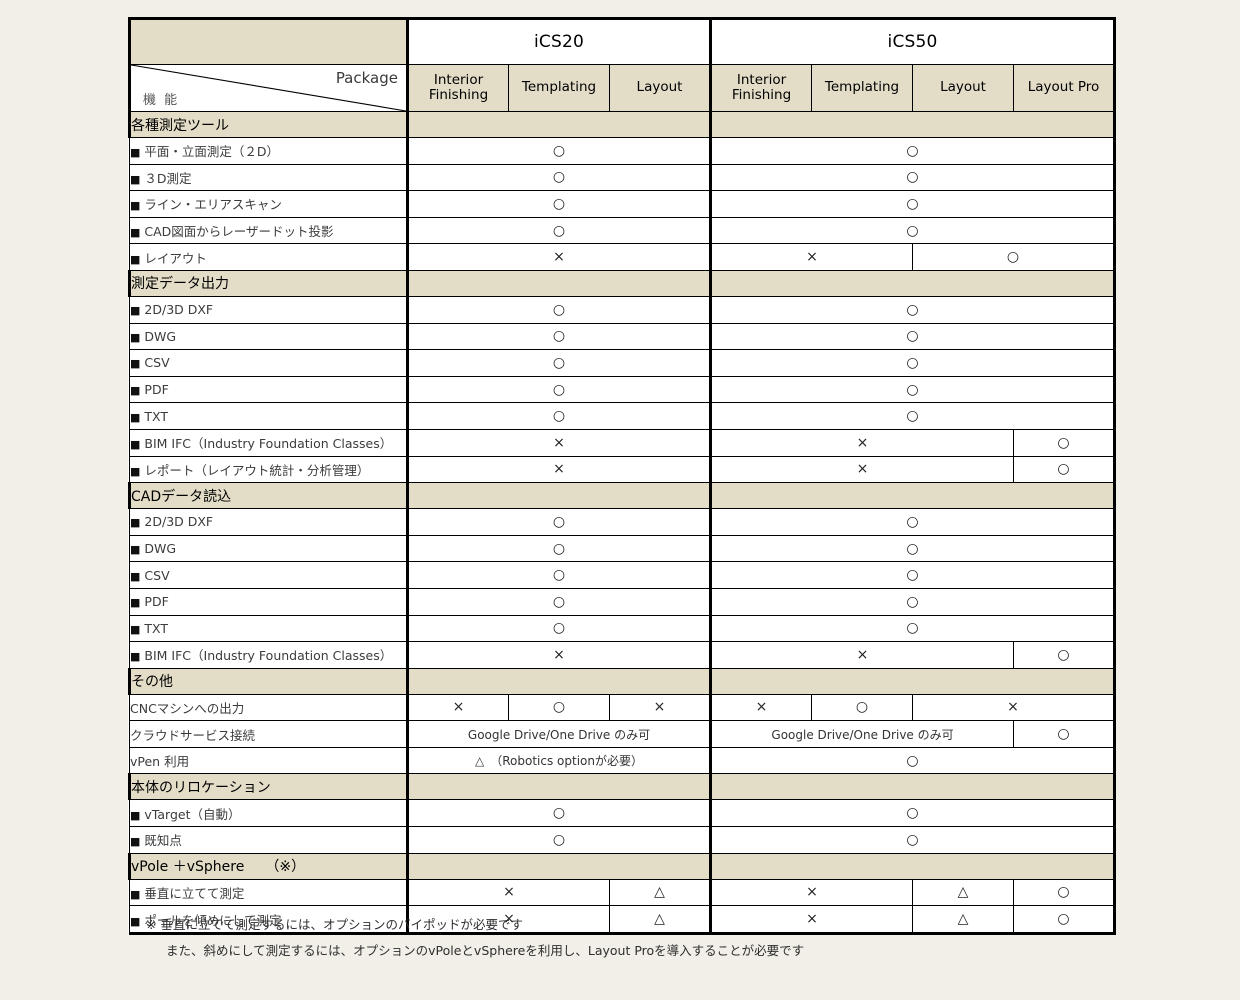 The width and height of the screenshot is (1240, 1000). I want to click on table-row: ■ TXT ○ ○, so click(623, 628).